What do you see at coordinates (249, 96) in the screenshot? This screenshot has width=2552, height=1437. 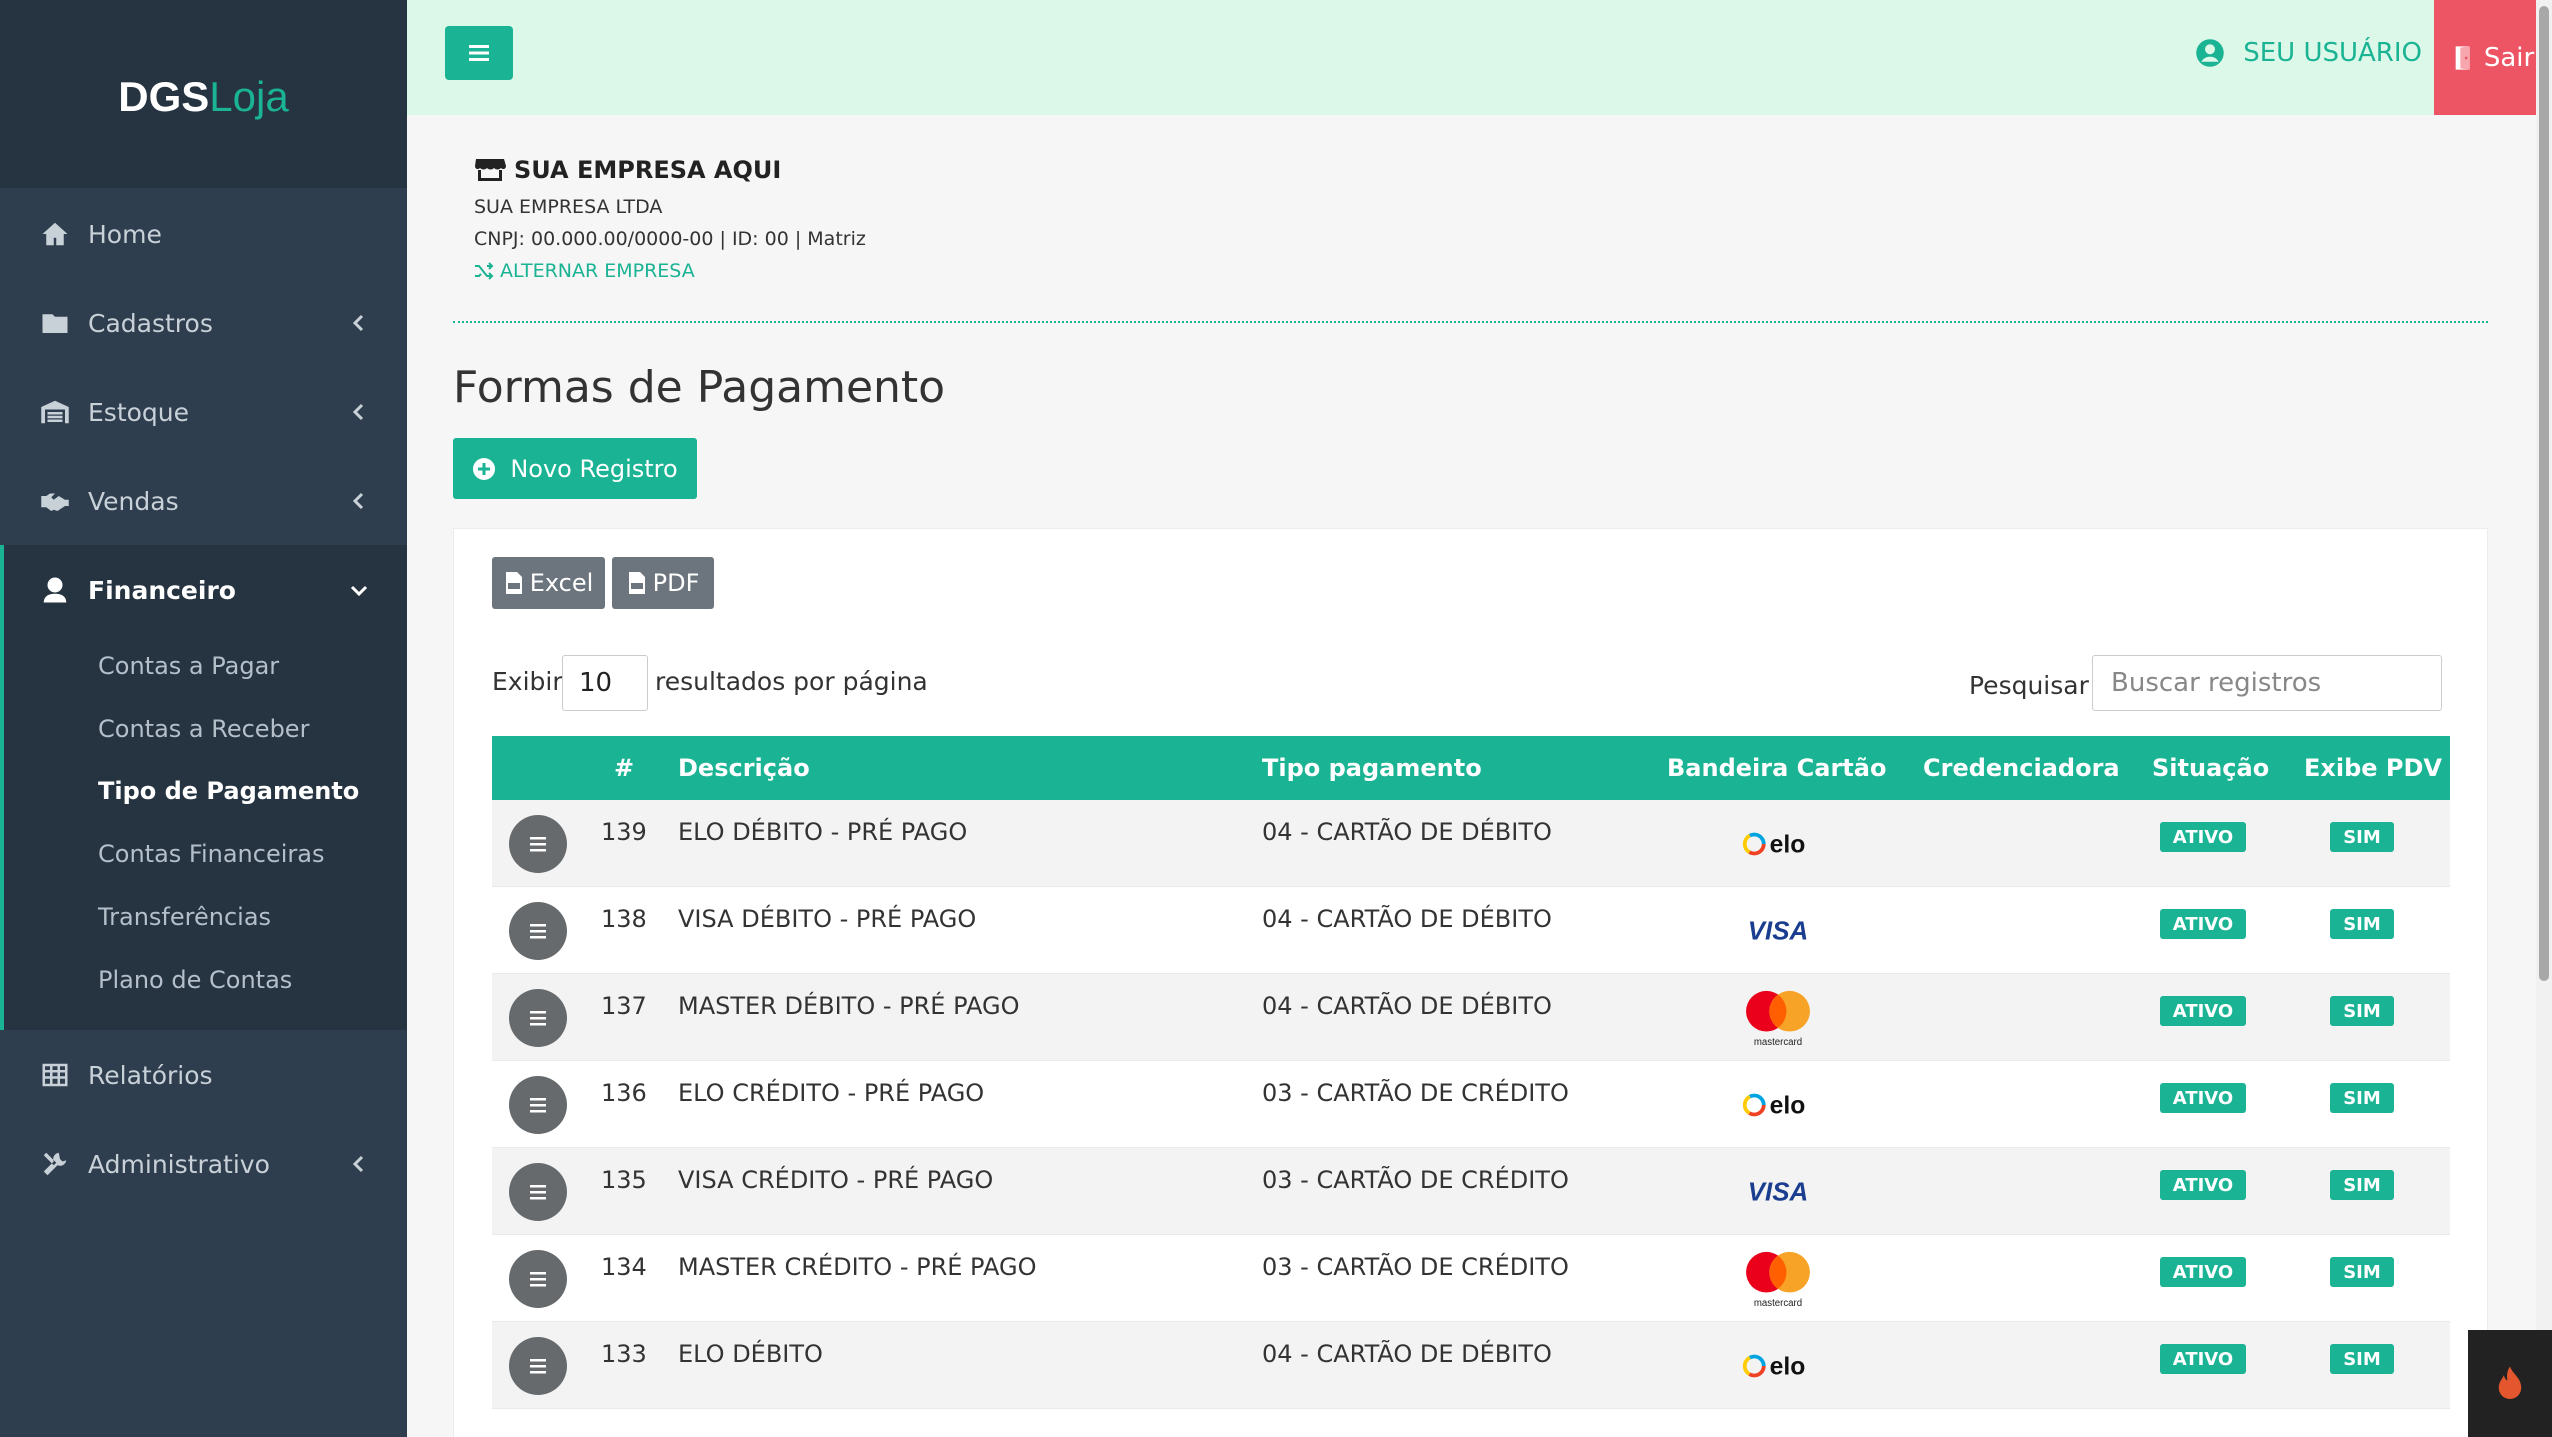 I see `brand-part2: Loja` at bounding box center [249, 96].